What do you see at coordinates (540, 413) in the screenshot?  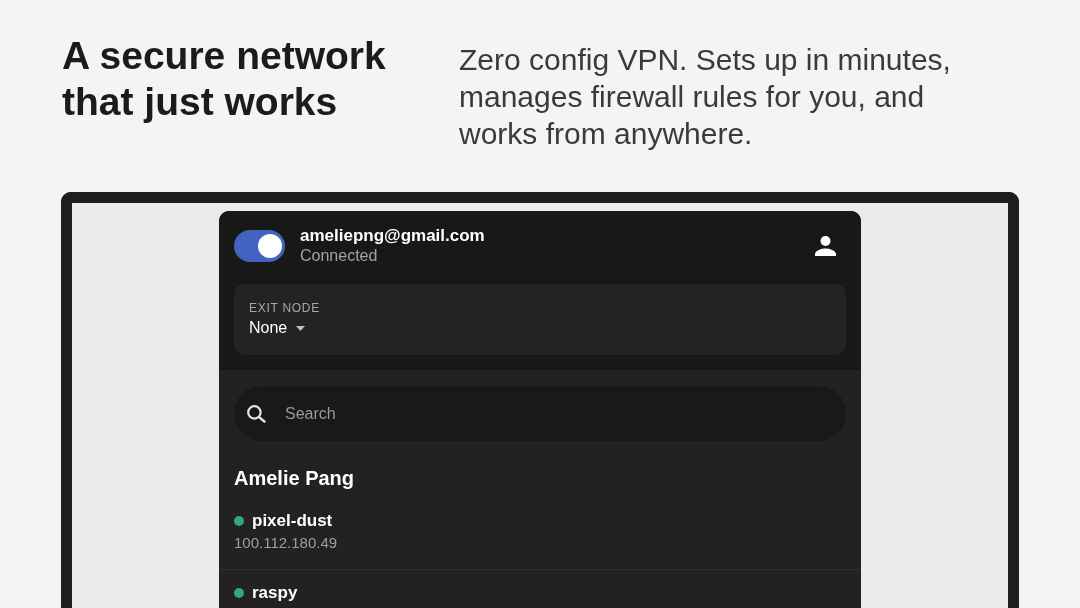 I see `search-field: Search` at bounding box center [540, 413].